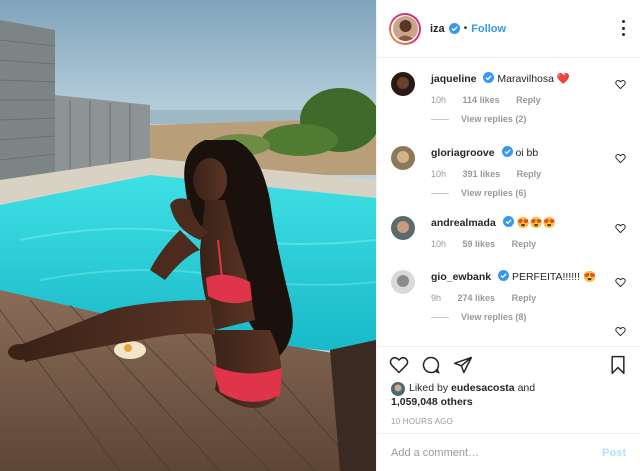 The height and width of the screenshot is (471, 640). What do you see at coordinates (477, 298) in the screenshot?
I see `comment-likes: 274 likes` at bounding box center [477, 298].